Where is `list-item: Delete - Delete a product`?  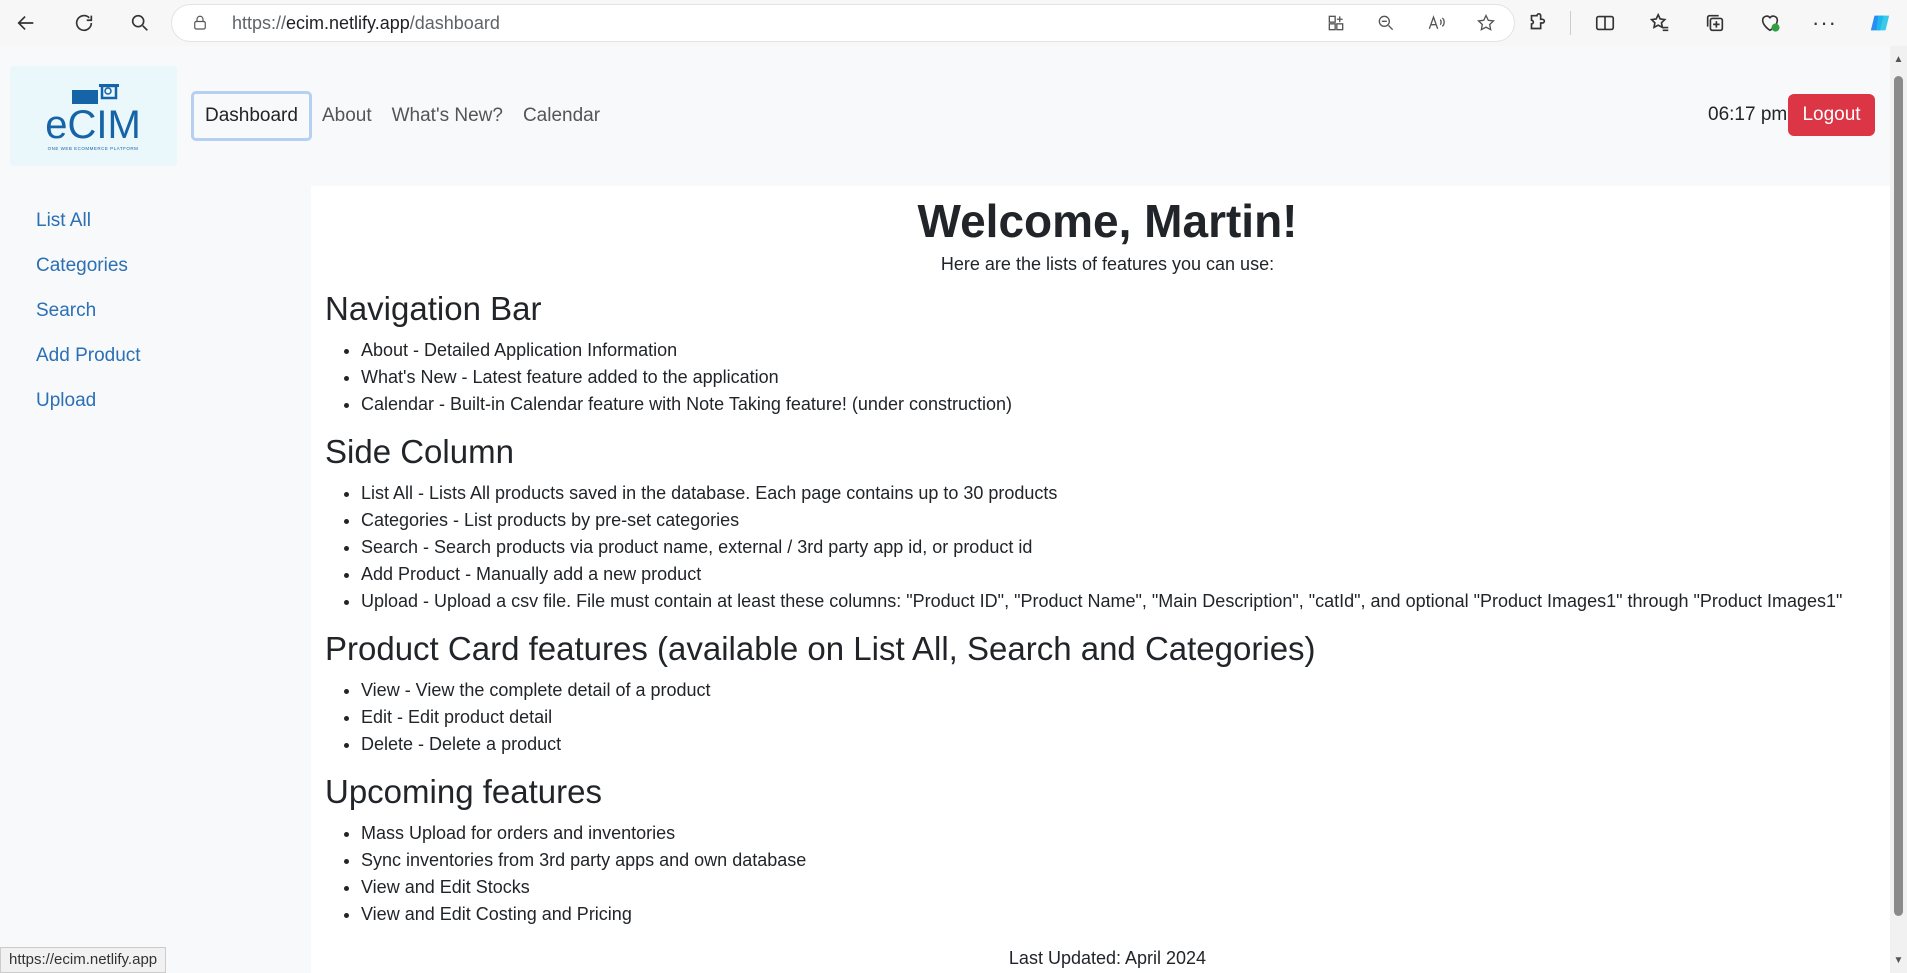 list-item: Delete - Delete a product is located at coordinates (1125, 744).